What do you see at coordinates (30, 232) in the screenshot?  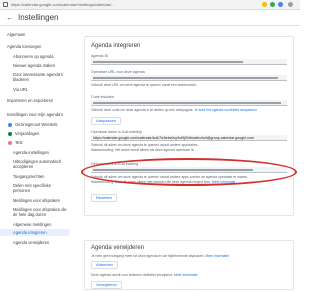 I see `sidebar-item-integrate: Agenda integreren` at bounding box center [30, 232].